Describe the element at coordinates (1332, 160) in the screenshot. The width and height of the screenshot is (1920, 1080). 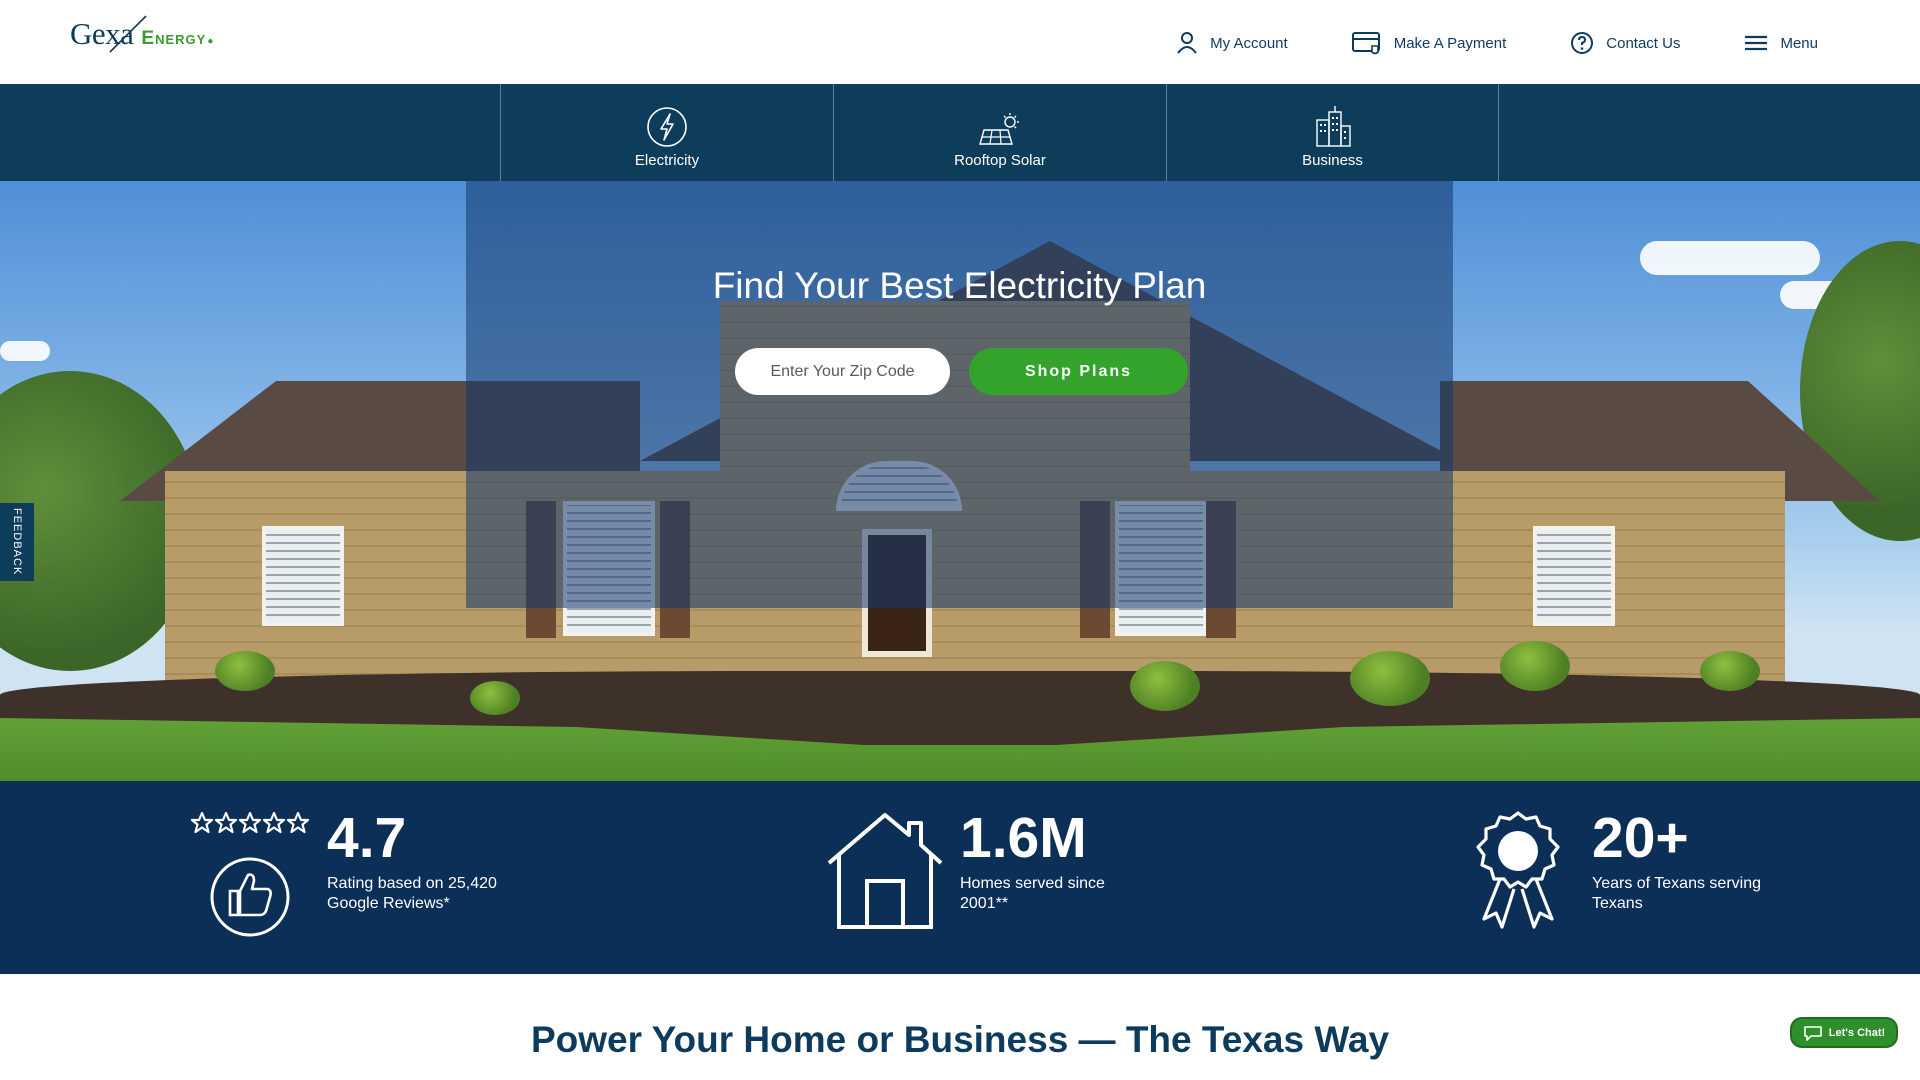
I see `tab-business-label: Business` at that location.